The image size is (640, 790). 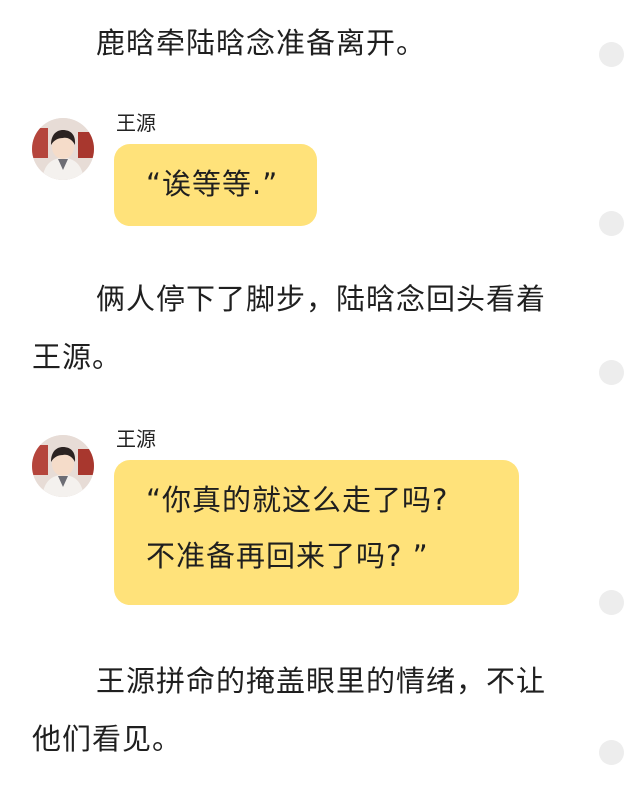 I want to click on speech-line: “你真的就这么走了吗?, so click(x=297, y=500).